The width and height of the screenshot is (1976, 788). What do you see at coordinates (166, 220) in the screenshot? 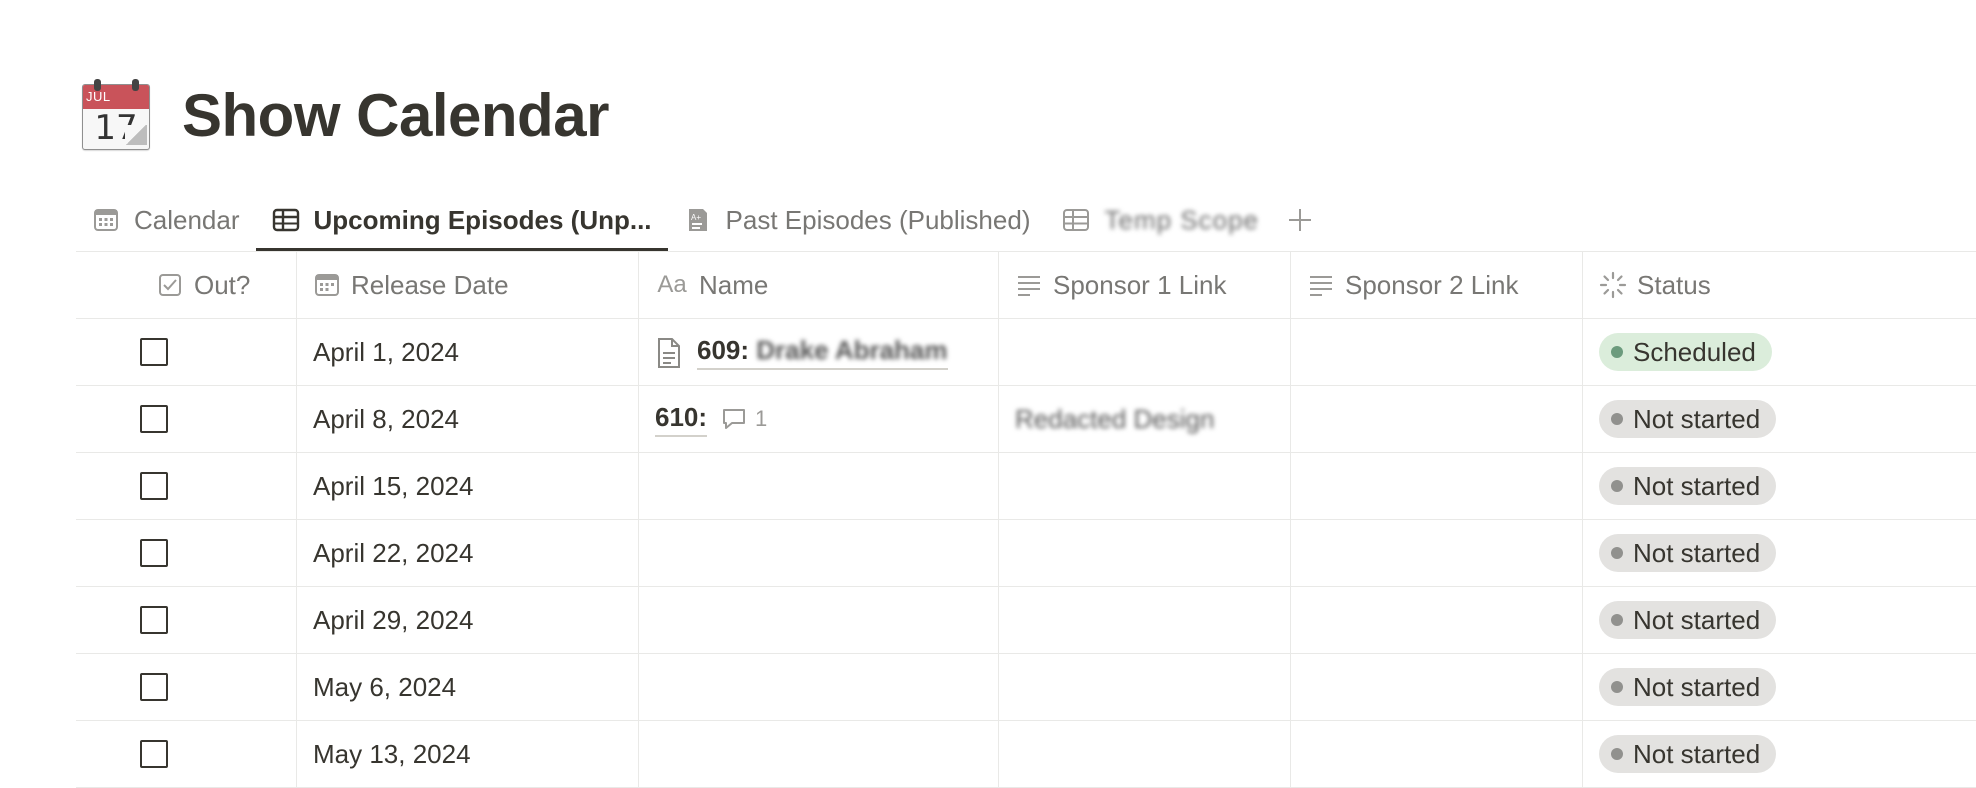
I see `tab-calendar: Calendar` at bounding box center [166, 220].